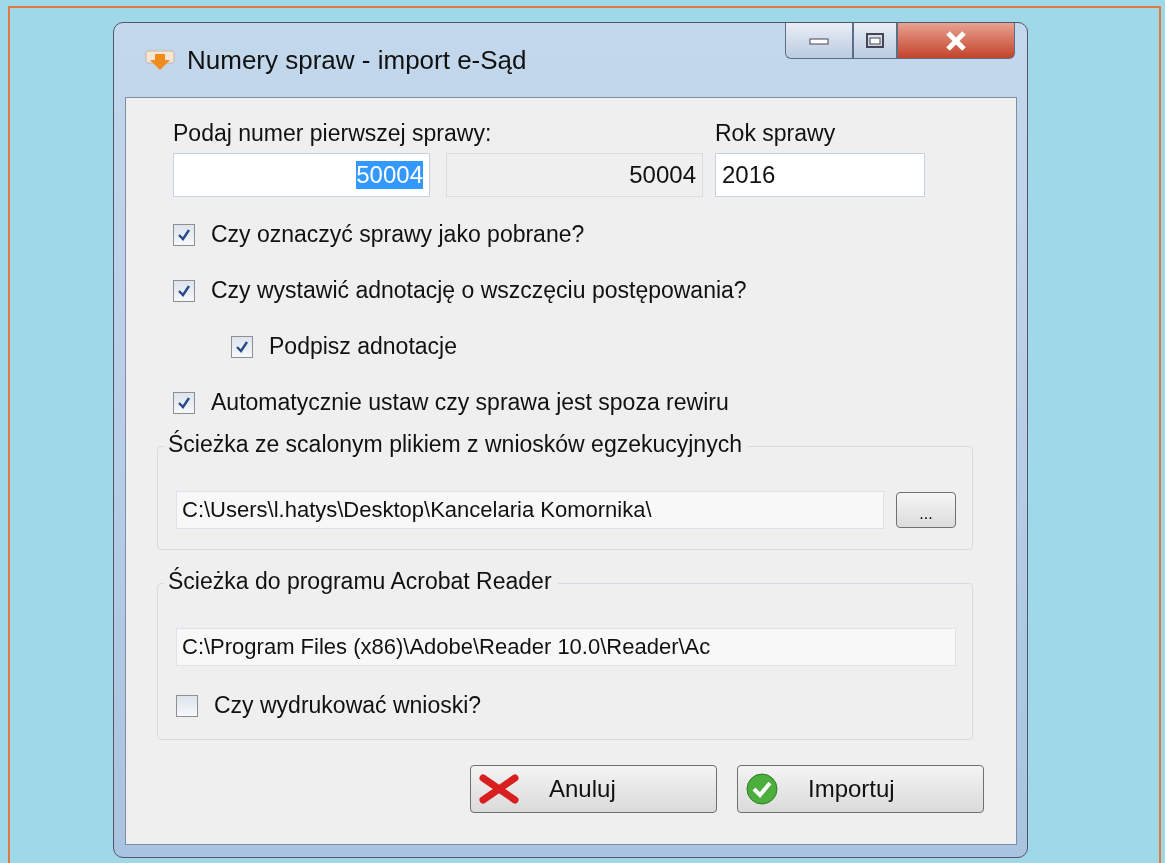  Describe the element at coordinates (160, 60) in the screenshot. I see `download-arrow-icon` at that location.